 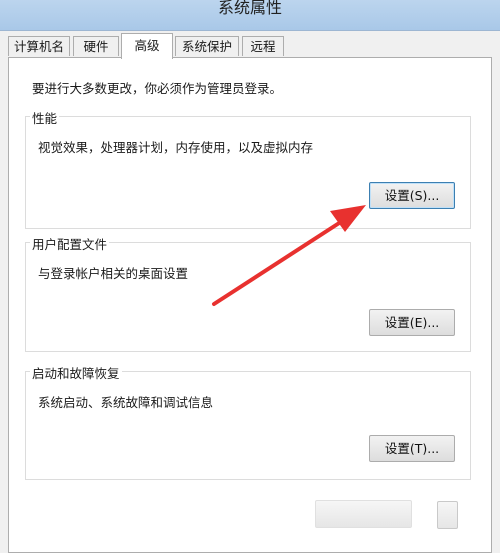 I want to click on title-bar: 系统属性, so click(x=250, y=15).